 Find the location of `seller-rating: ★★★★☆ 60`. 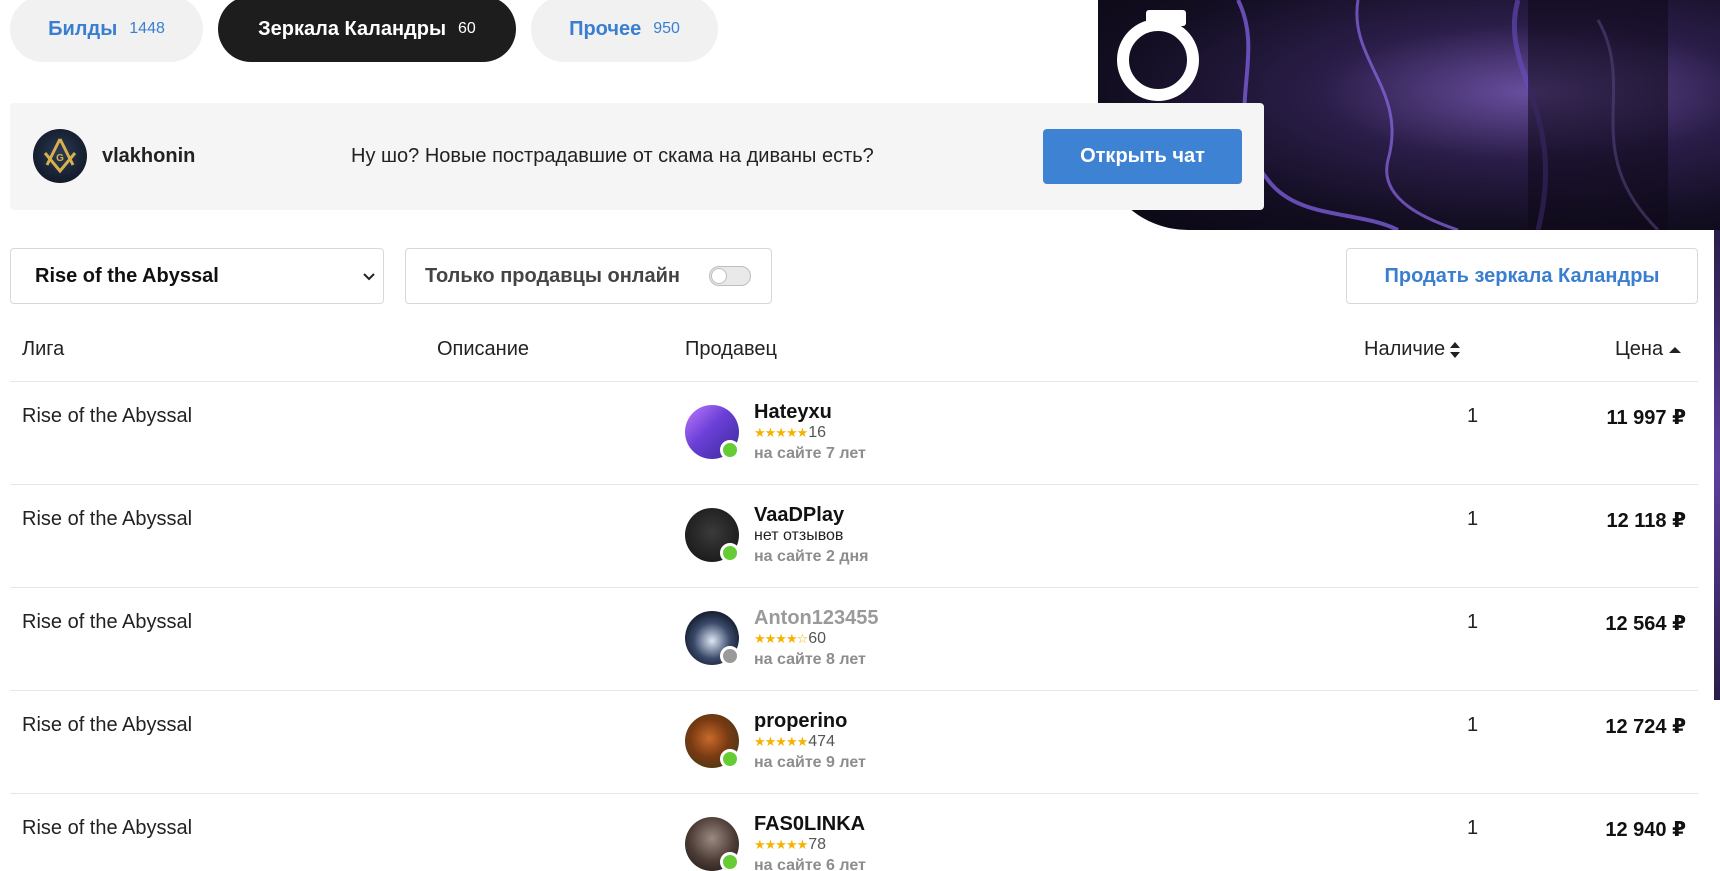

seller-rating: ★★★★☆ 60 is located at coordinates (790, 639).